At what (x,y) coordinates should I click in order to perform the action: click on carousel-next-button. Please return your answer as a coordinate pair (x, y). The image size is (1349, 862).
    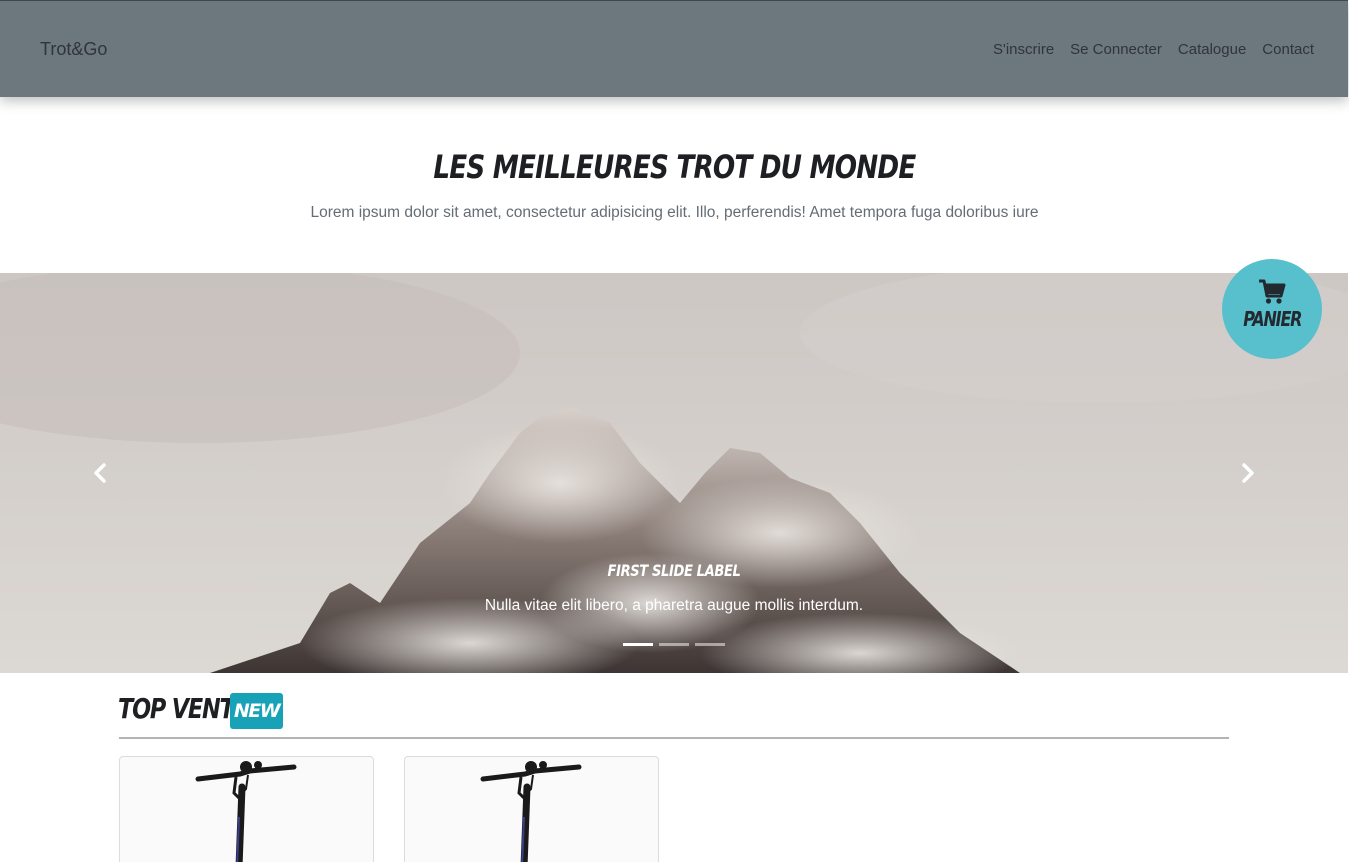
    Looking at the image, I should click on (1247, 473).